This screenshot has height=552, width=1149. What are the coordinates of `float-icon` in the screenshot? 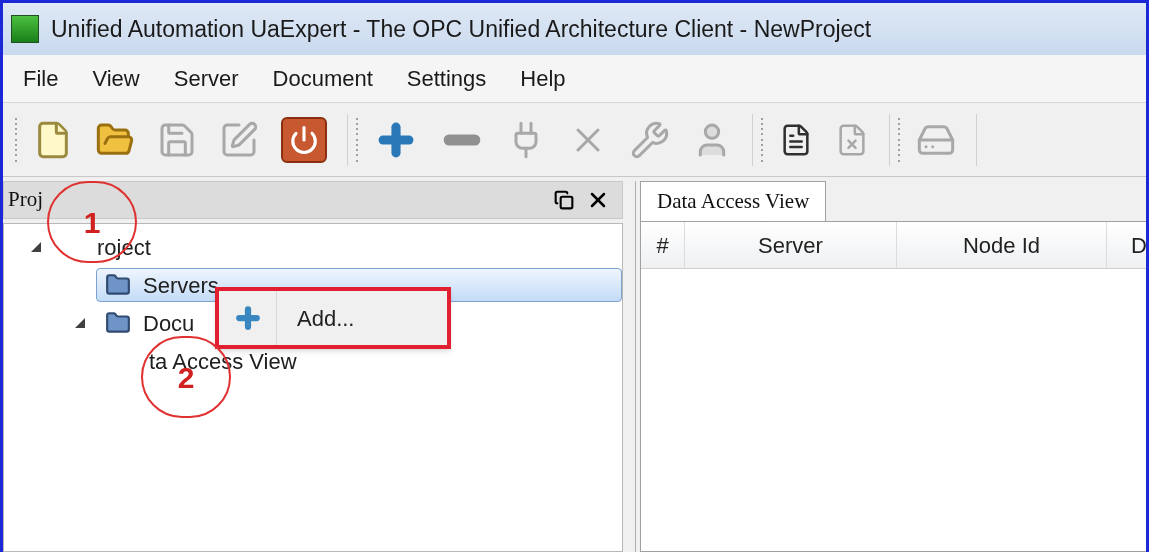 It's located at (564, 200).